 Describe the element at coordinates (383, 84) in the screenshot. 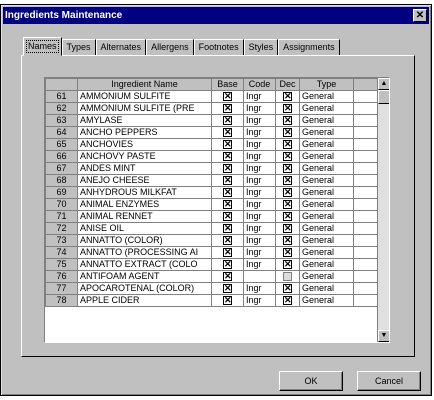

I see `scroll-up-button: ▲` at that location.